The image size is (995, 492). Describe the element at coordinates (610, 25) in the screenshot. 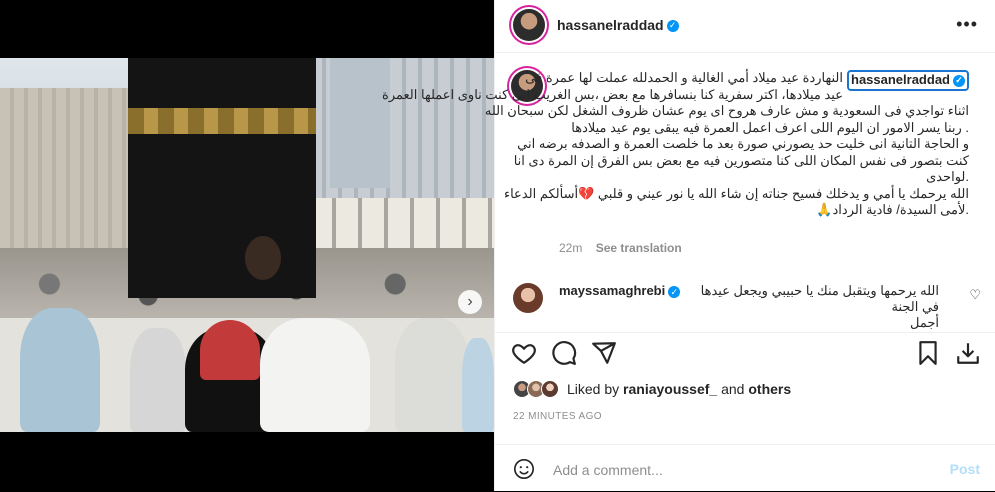

I see `post-author-username: hassanelraddad` at that location.